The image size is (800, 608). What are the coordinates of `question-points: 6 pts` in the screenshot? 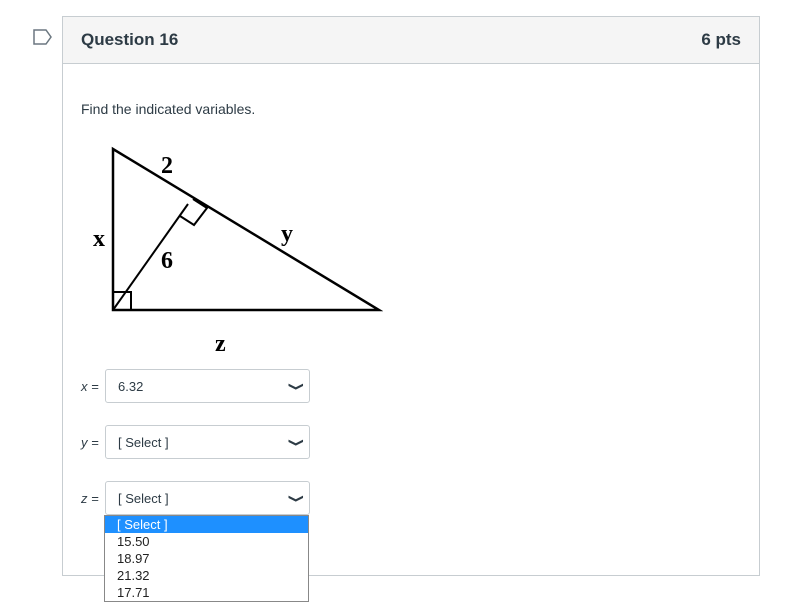 It's located at (721, 39).